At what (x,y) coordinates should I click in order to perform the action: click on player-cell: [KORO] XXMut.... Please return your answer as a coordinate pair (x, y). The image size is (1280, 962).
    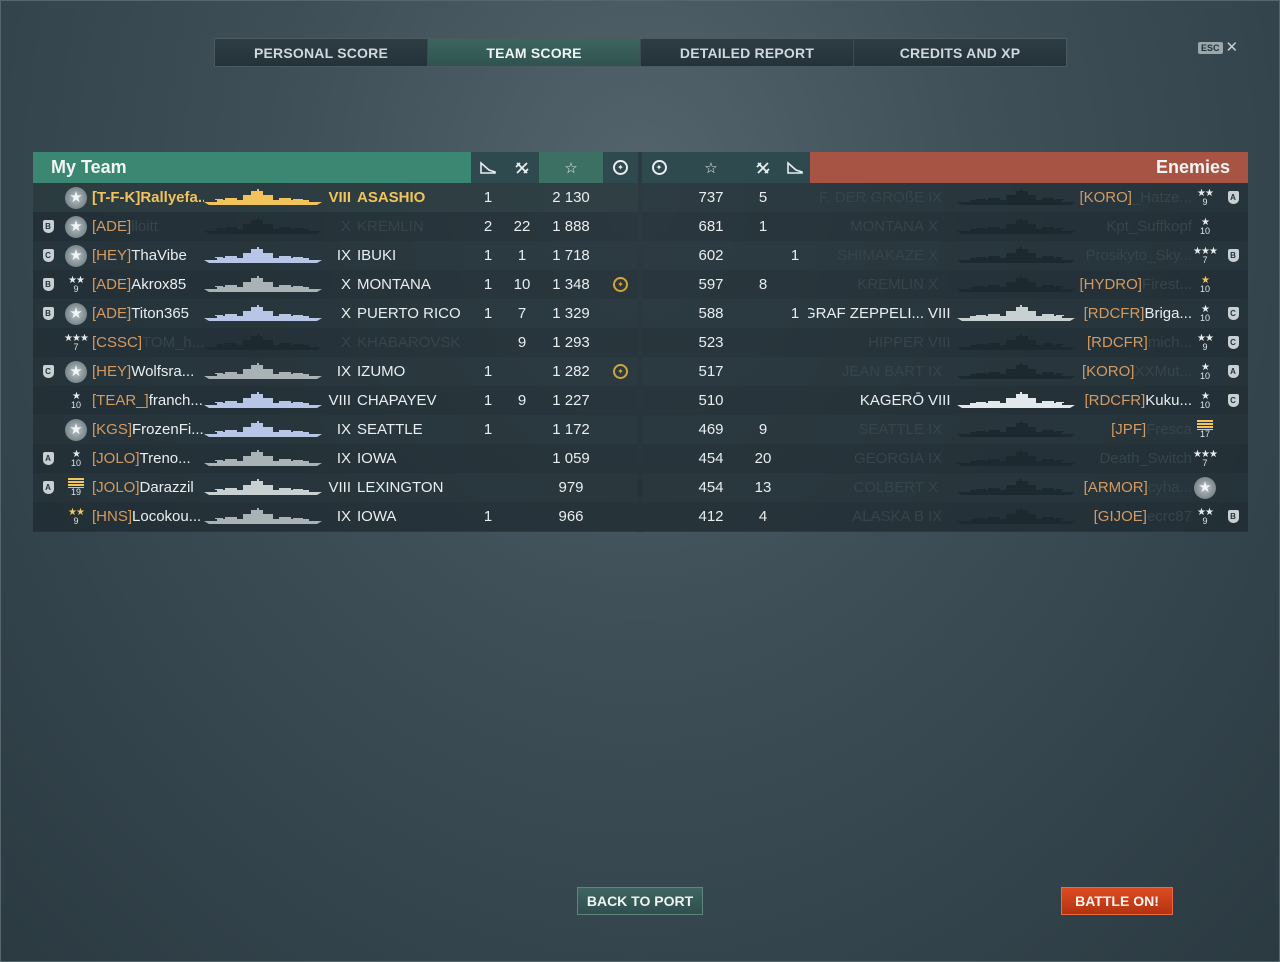
    Looking at the image, I should click on (1136, 371).